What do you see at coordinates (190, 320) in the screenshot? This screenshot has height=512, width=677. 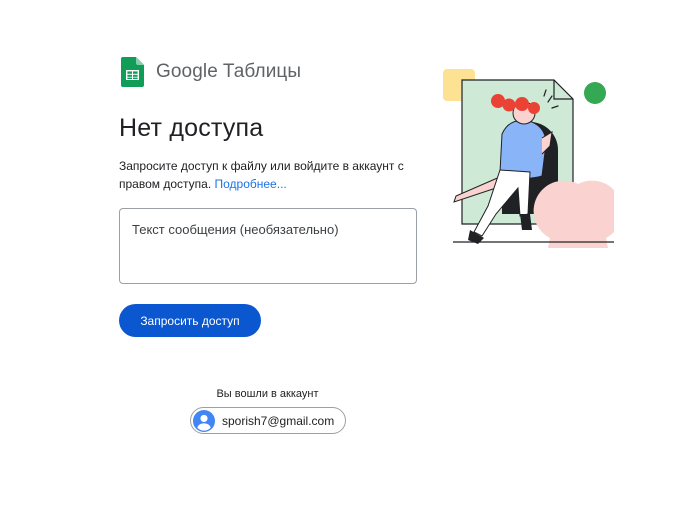 I see `request-access-button: Запросить доступ` at bounding box center [190, 320].